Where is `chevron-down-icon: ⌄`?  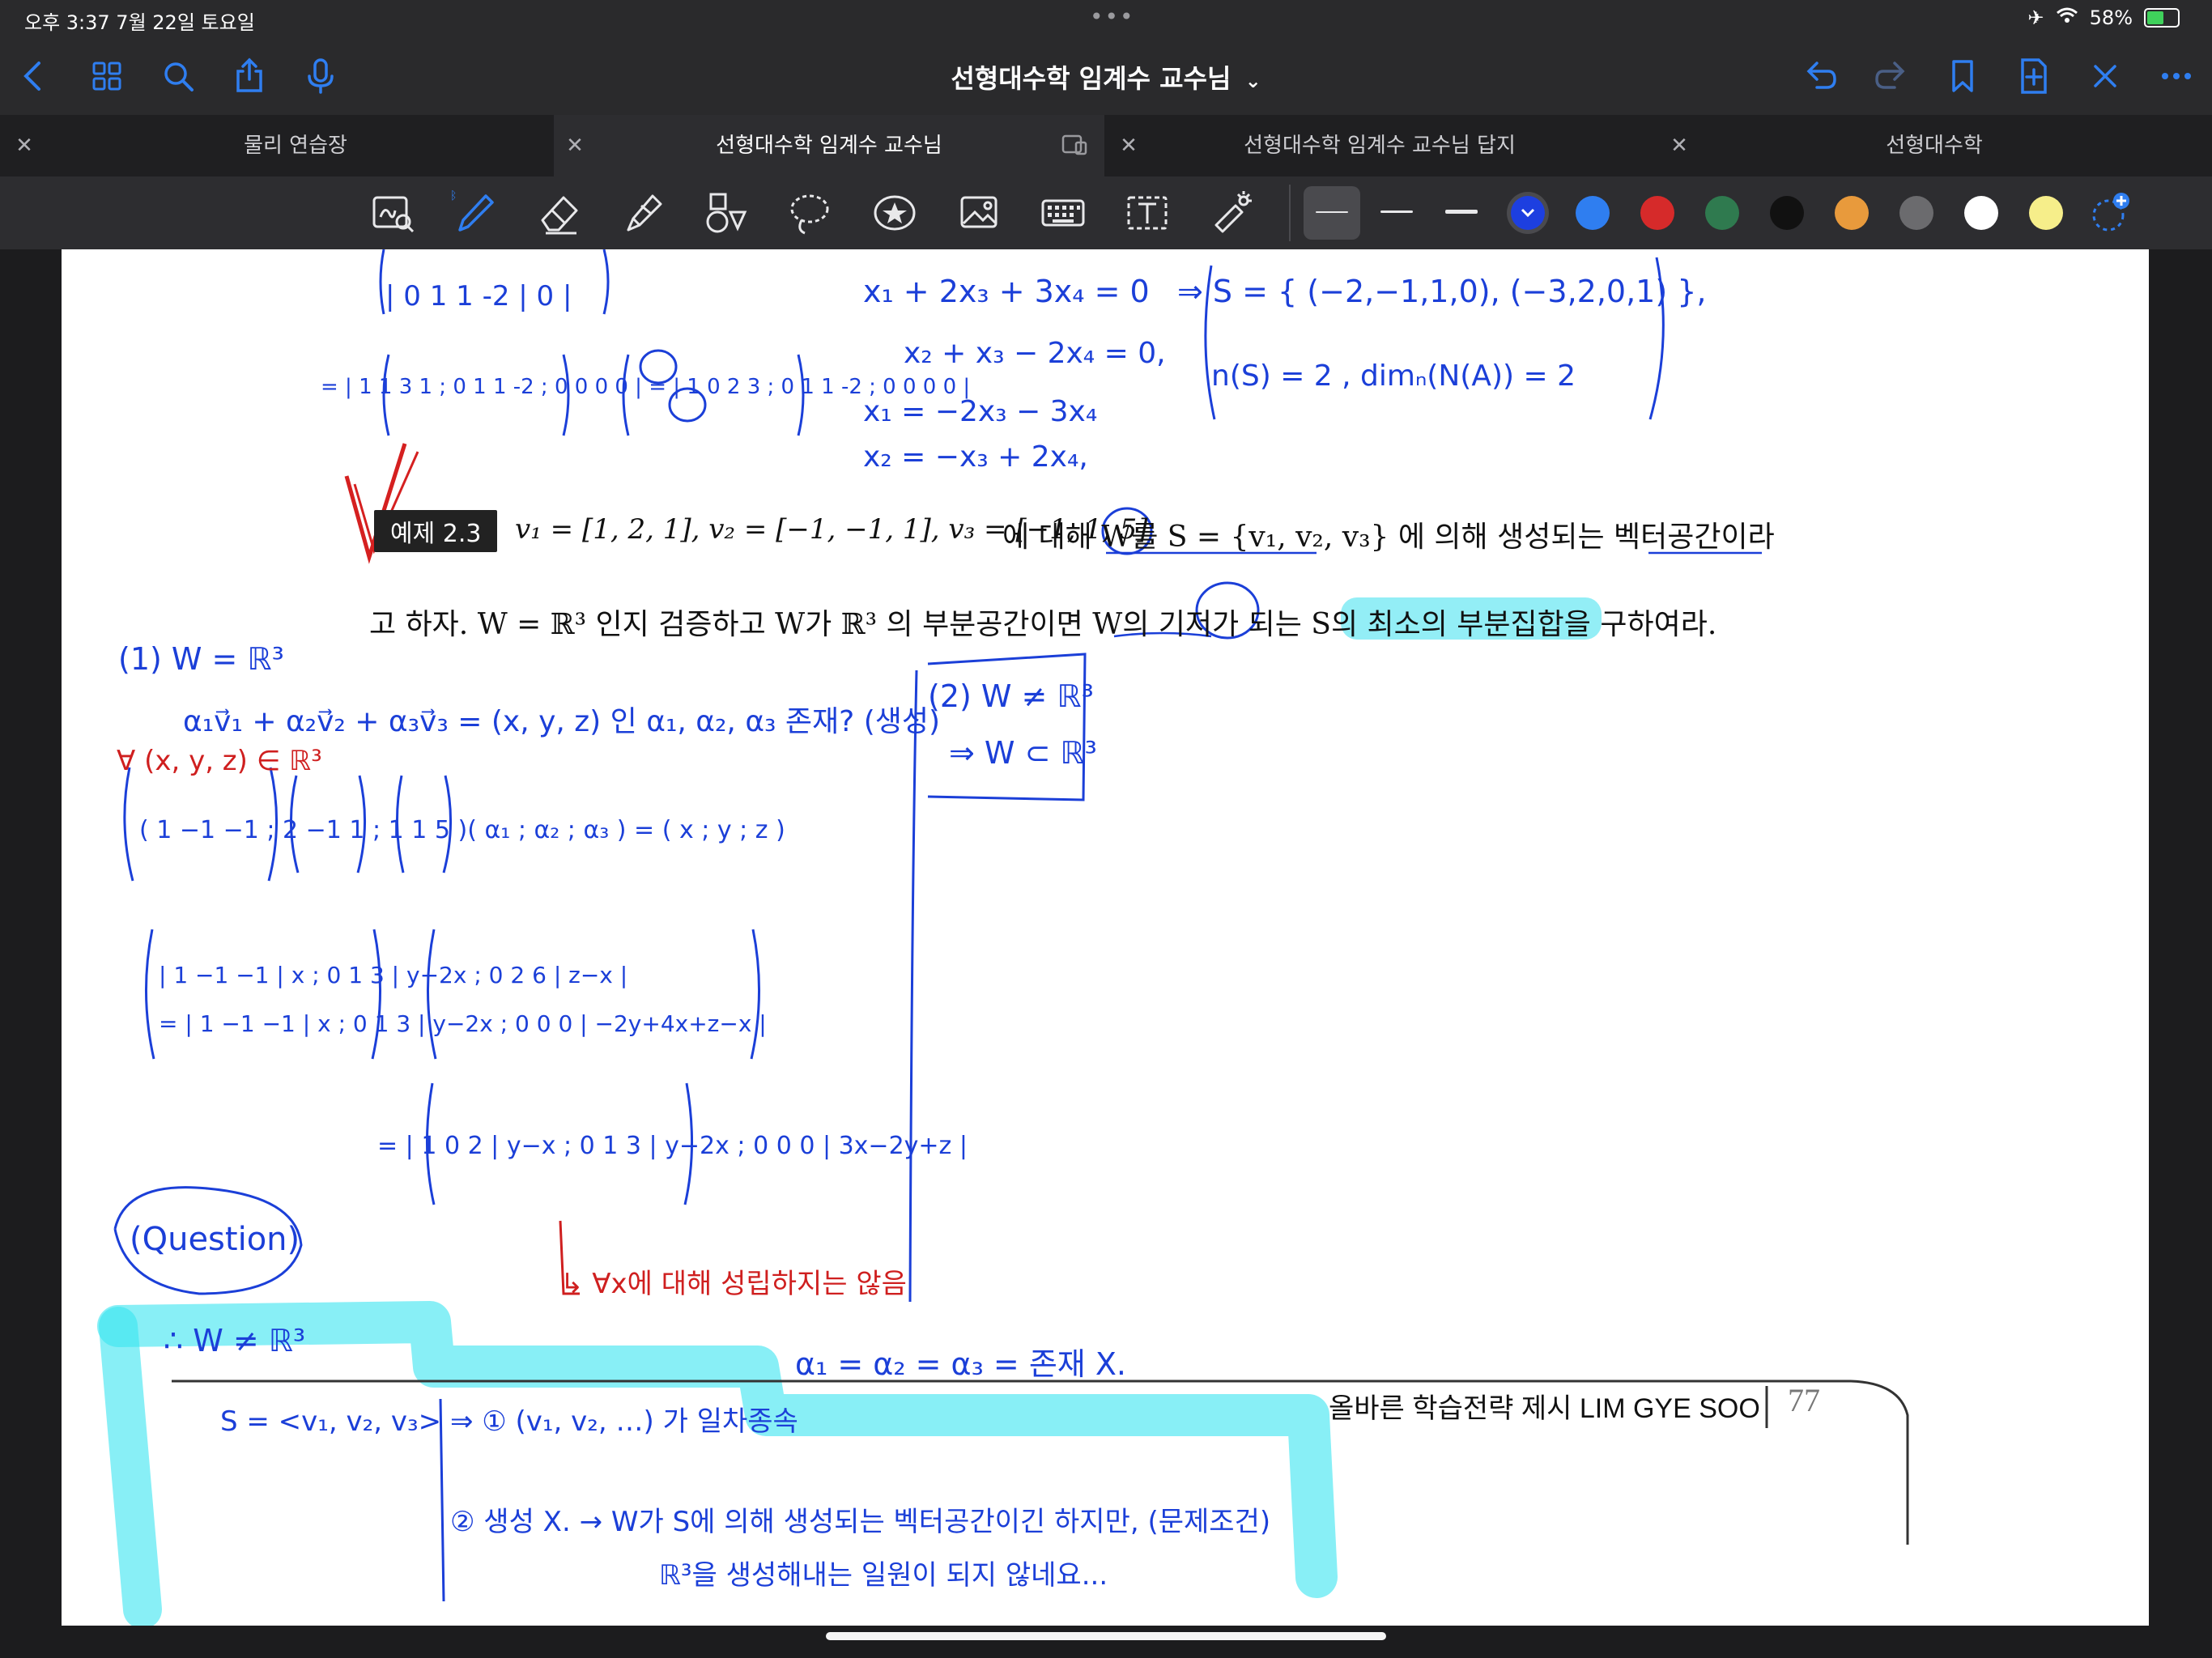
chevron-down-icon: ⌄ is located at coordinates (1253, 81).